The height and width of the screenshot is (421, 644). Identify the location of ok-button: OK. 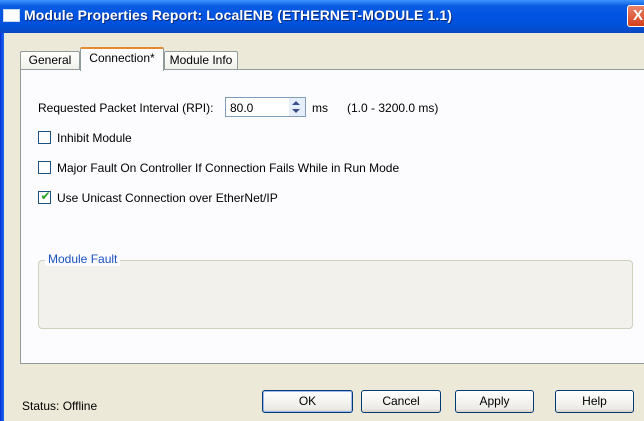
(307, 401).